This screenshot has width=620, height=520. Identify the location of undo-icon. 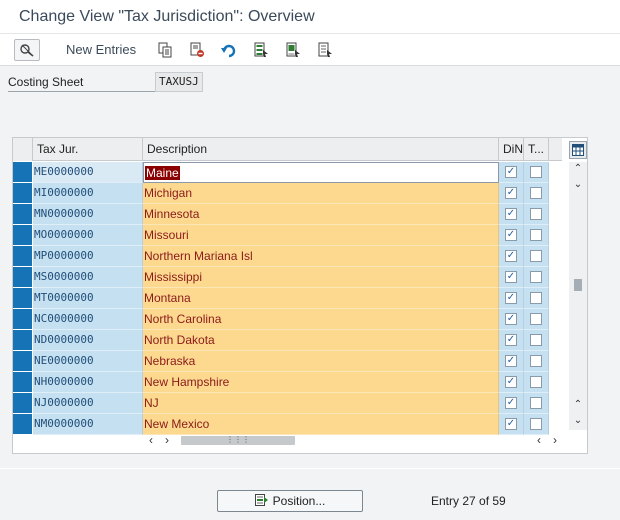
(229, 50).